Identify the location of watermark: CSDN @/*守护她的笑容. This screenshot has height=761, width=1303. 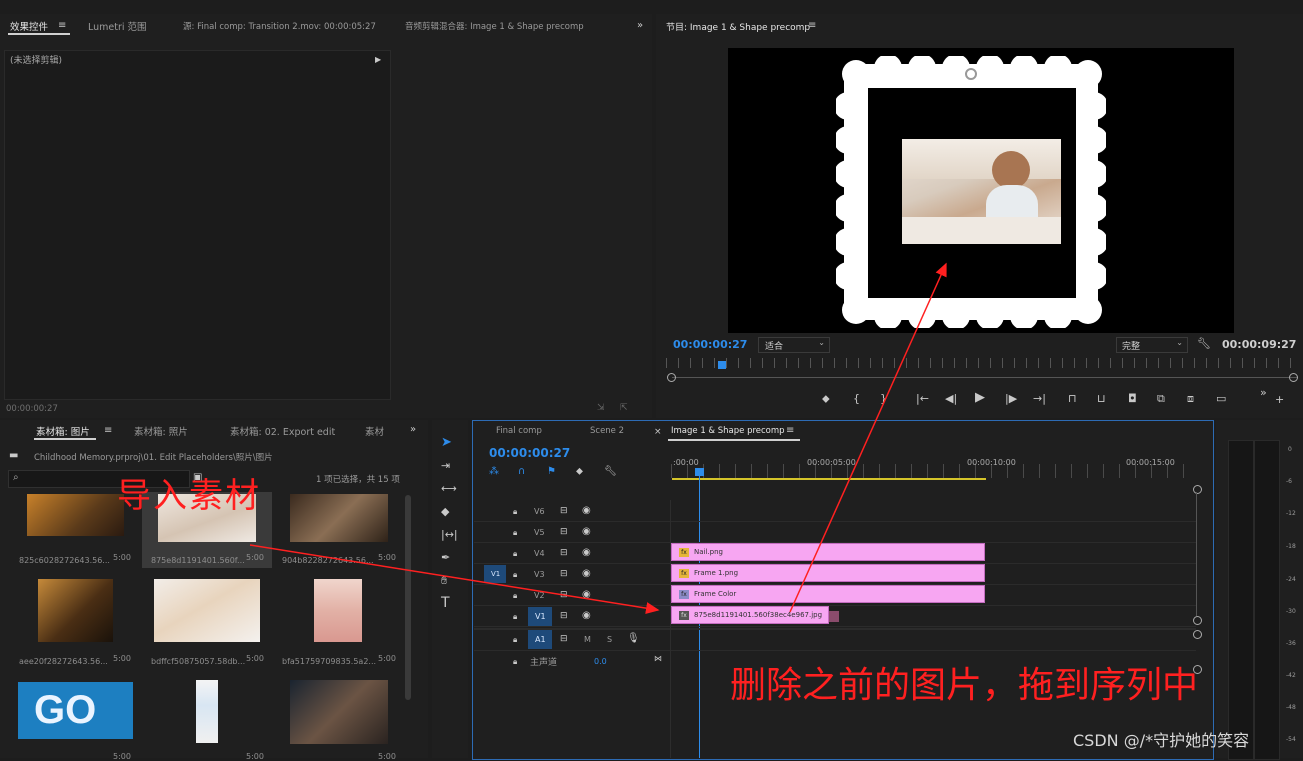
(1161, 740).